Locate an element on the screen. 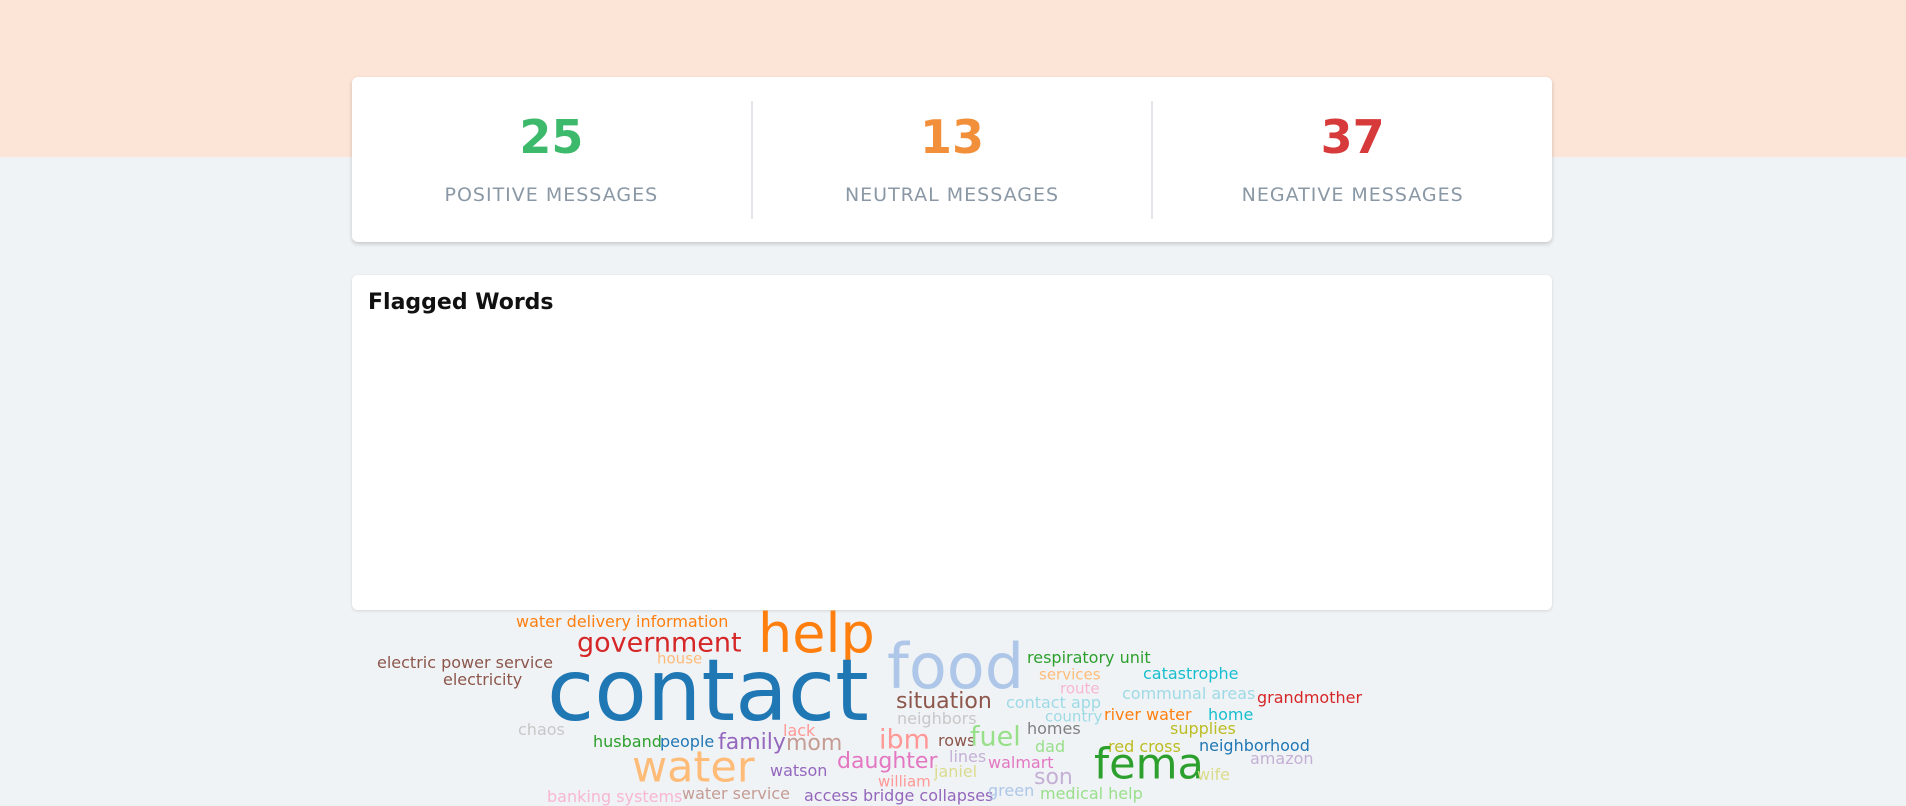 Image resolution: width=1906 pixels, height=806 pixels. flagged-word: fema is located at coordinates (1149, 764).